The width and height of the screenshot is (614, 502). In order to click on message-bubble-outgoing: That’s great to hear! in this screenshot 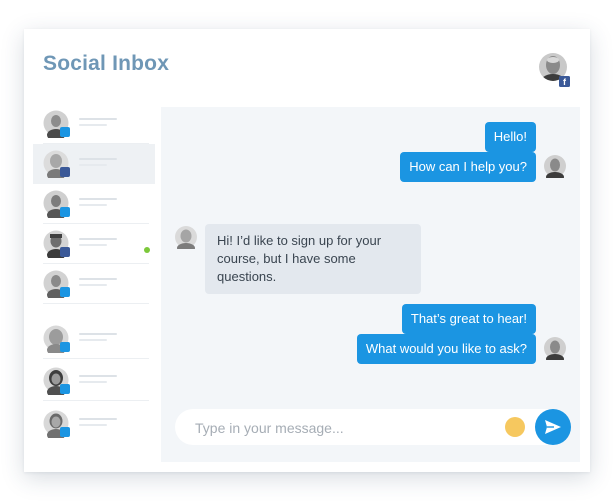, I will do `click(468, 319)`.